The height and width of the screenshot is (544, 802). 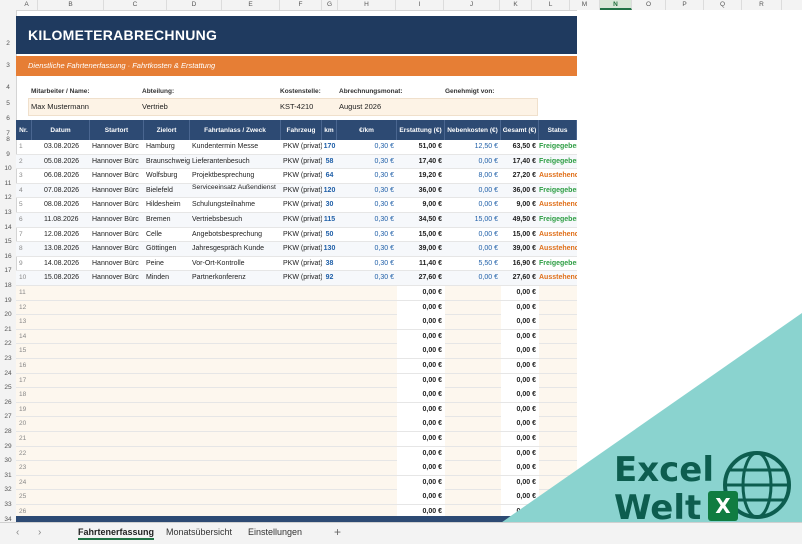 I want to click on cell-km: 120, so click(x=329, y=191).